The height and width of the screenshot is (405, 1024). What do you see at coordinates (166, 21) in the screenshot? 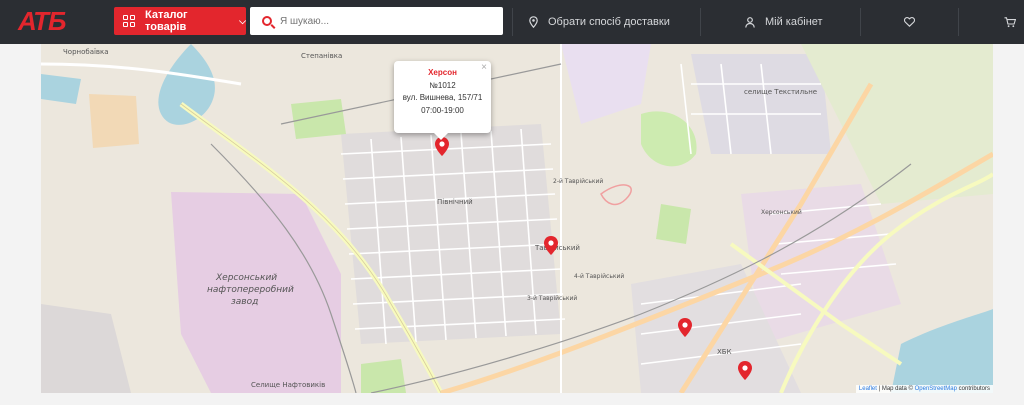
I see `catalog-label: Каталог товарів` at bounding box center [166, 21].